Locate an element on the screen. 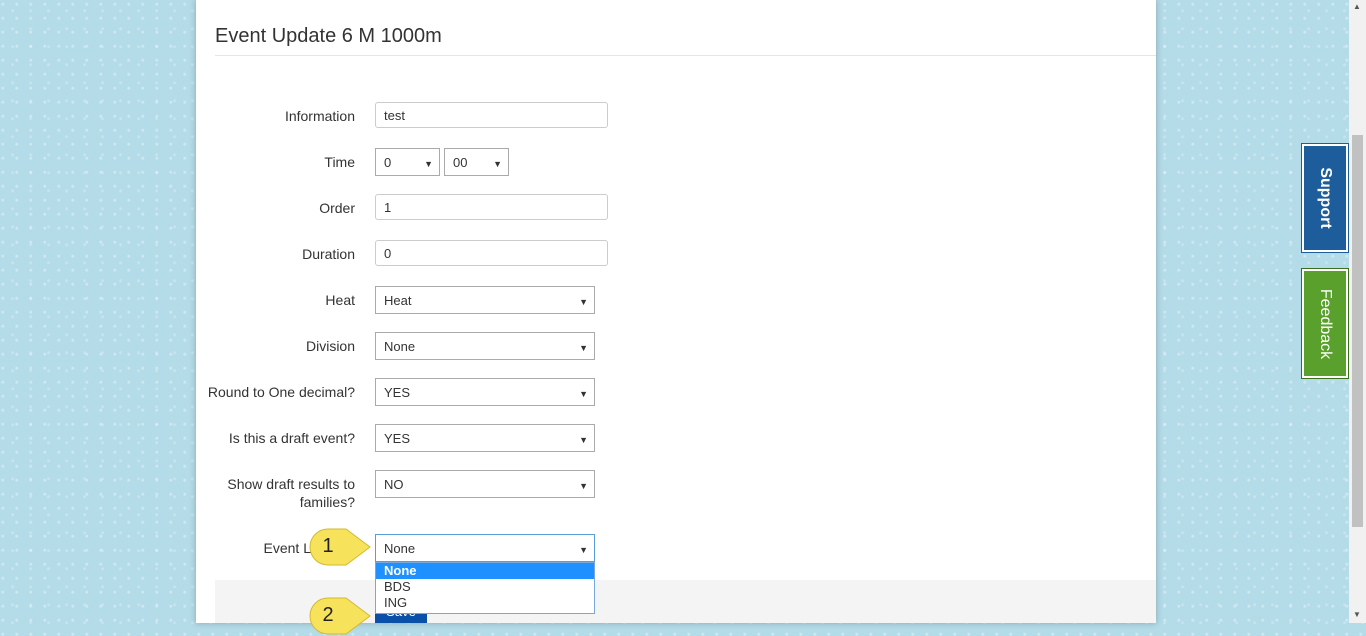 The width and height of the screenshot is (1366, 636). information-input: test is located at coordinates (491, 115).